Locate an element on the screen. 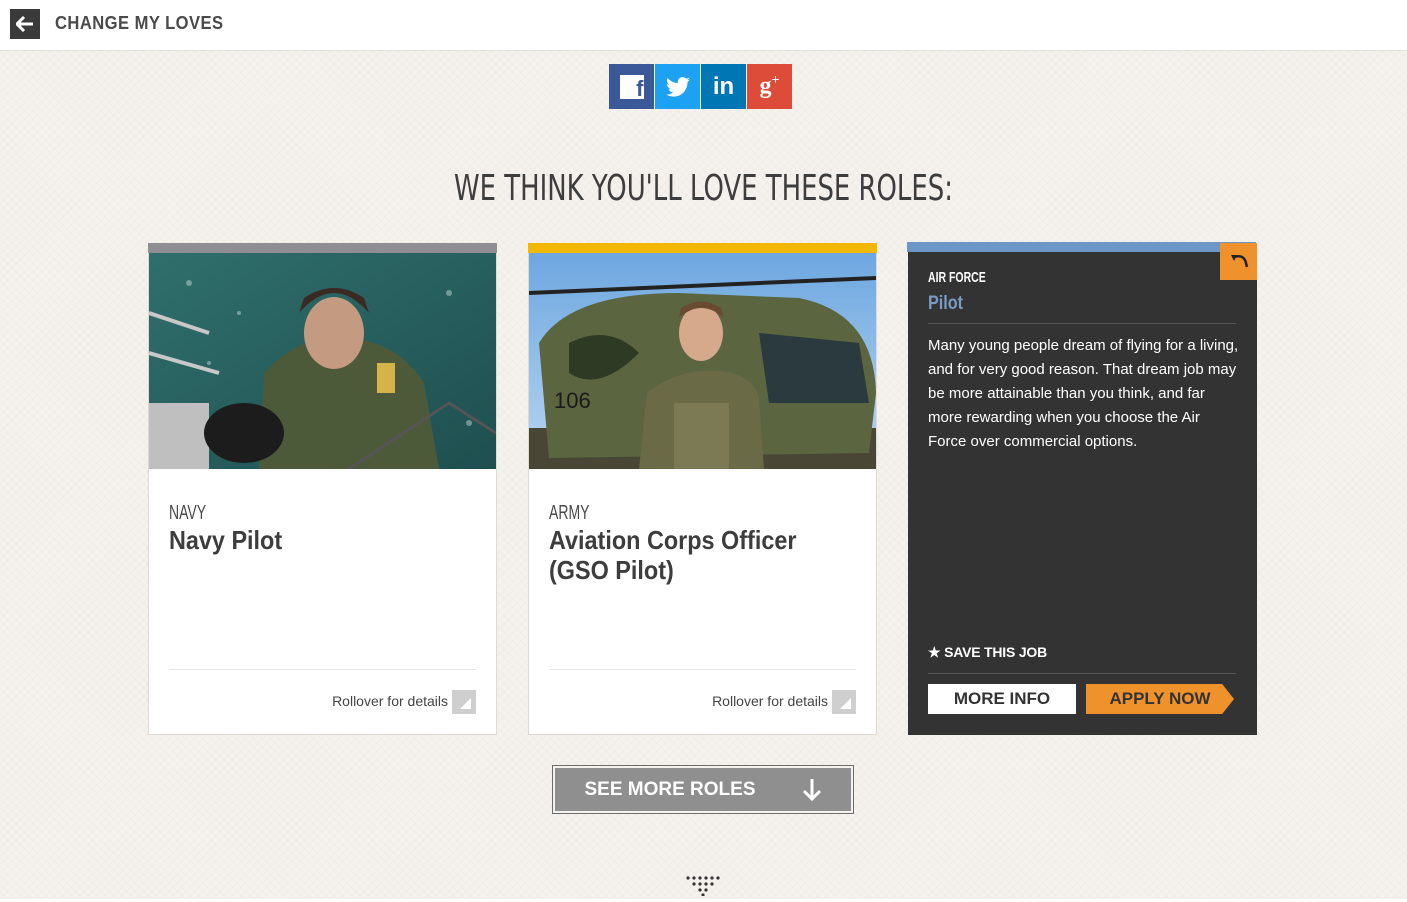 The image size is (1407, 902). google-plus-share-button: g+ is located at coordinates (769, 86).